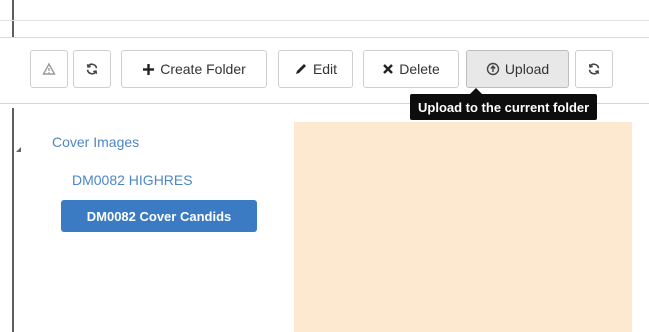  What do you see at coordinates (301, 69) in the screenshot?
I see `pencil-icon` at bounding box center [301, 69].